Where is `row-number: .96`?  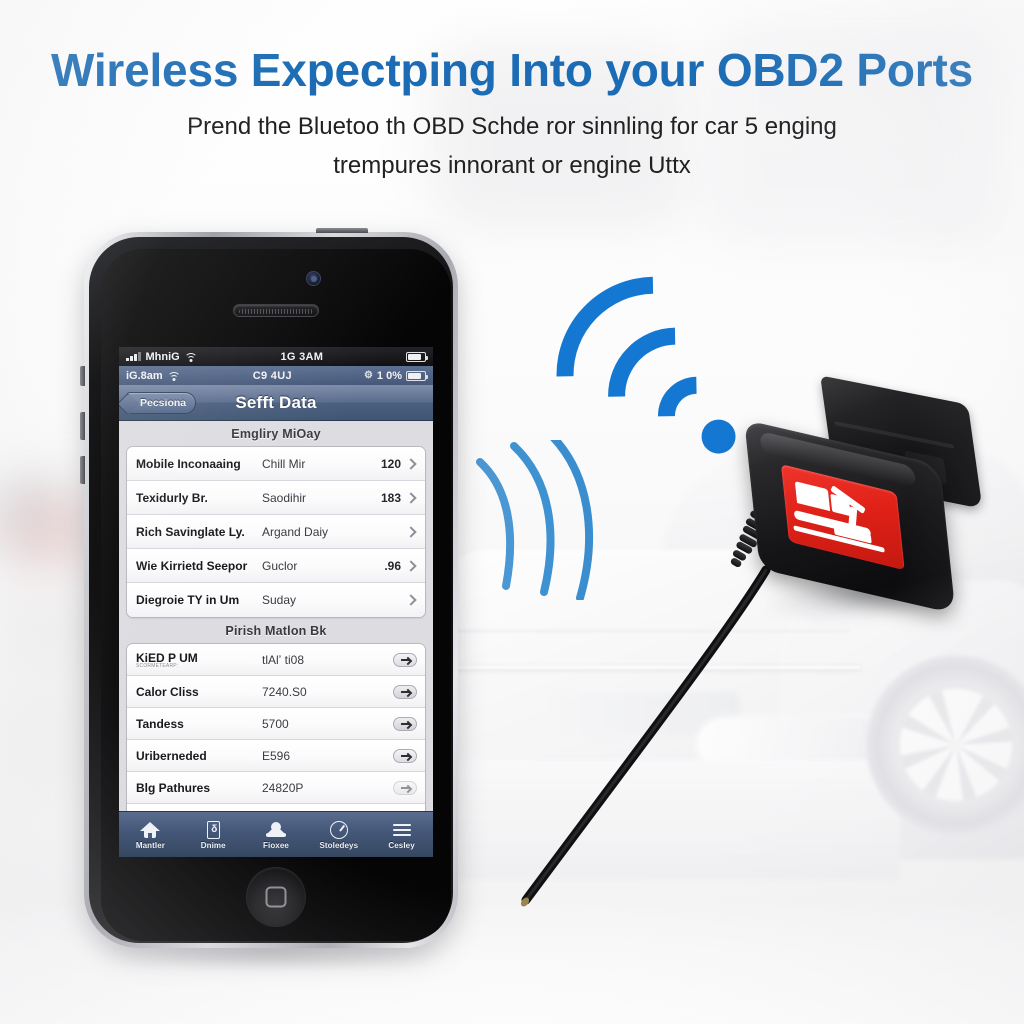 row-number: .96 is located at coordinates (392, 565).